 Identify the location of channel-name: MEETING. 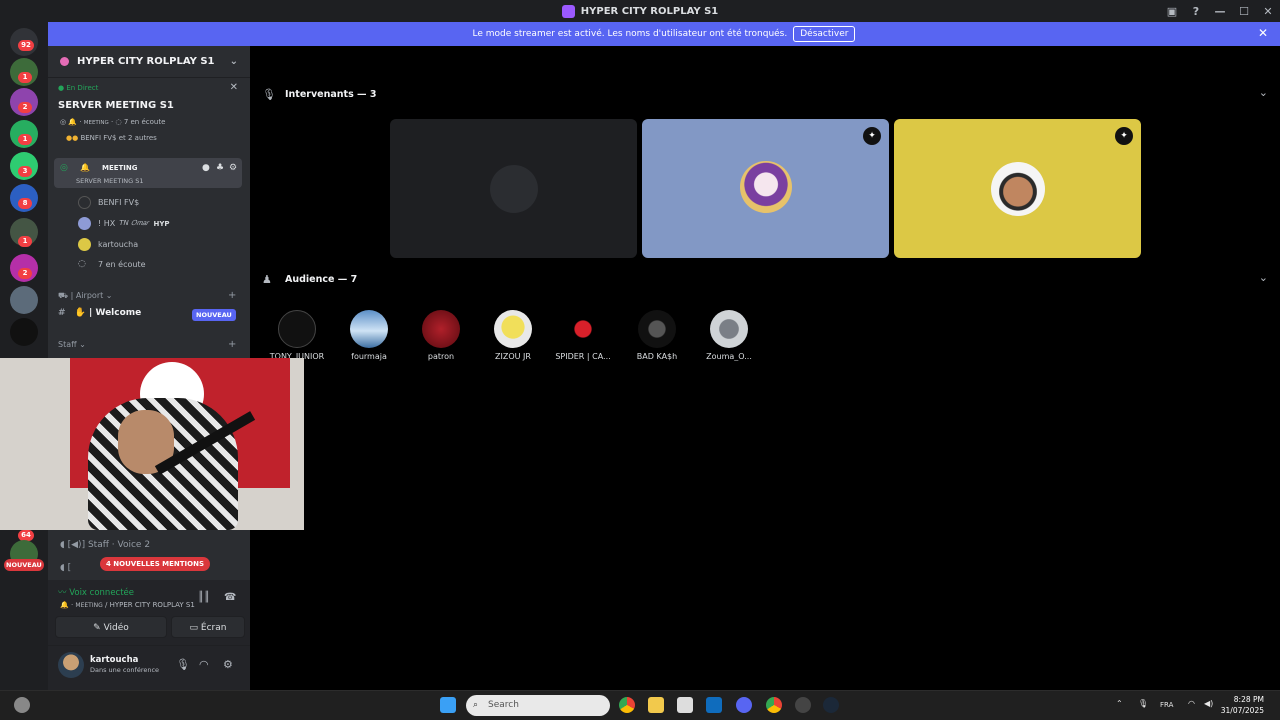
(120, 168).